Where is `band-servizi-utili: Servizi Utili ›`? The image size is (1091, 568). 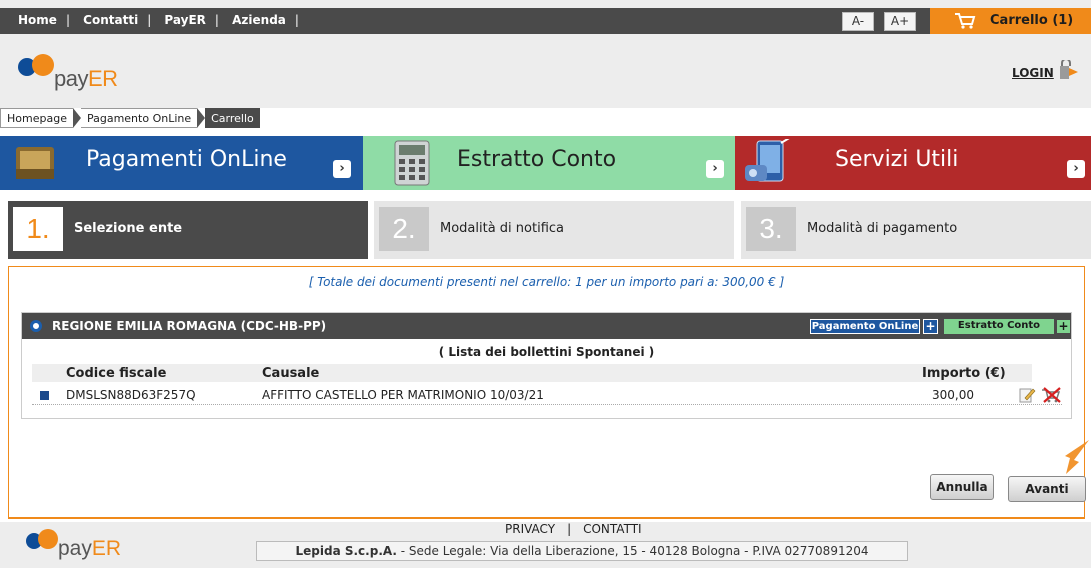 band-servizi-utili: Servizi Utili › is located at coordinates (913, 163).